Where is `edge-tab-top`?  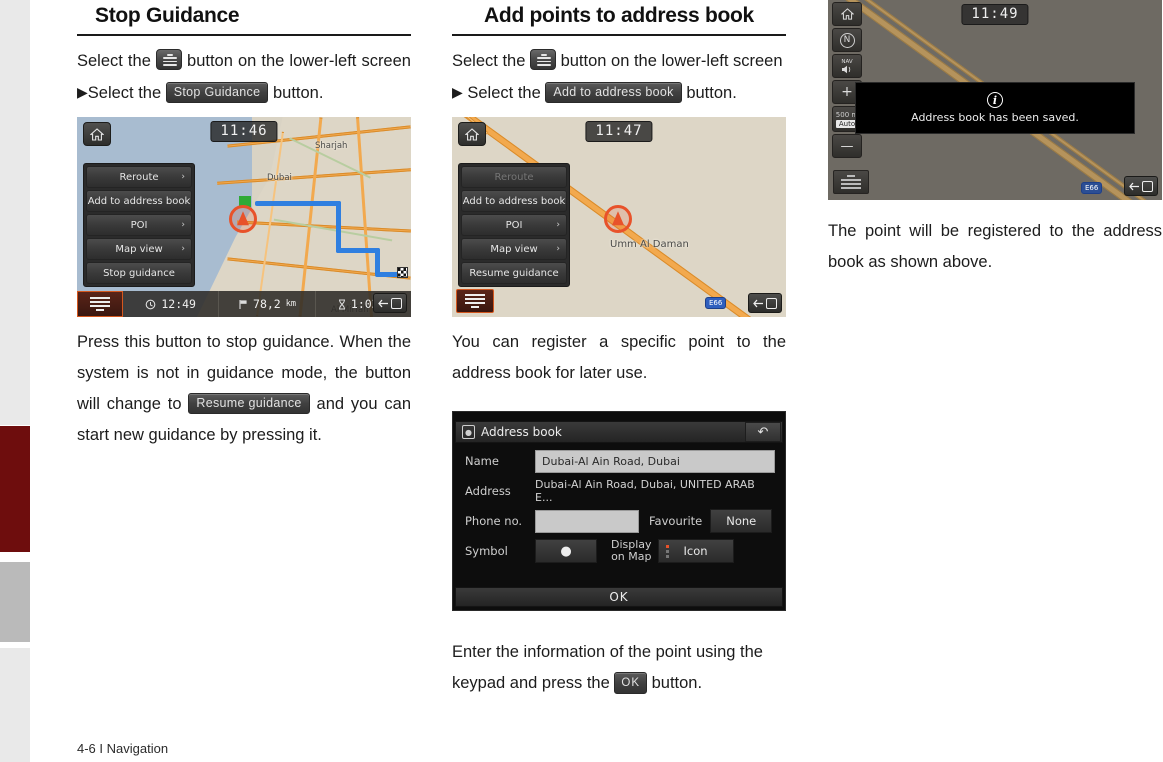
edge-tab-top is located at coordinates (15, 212).